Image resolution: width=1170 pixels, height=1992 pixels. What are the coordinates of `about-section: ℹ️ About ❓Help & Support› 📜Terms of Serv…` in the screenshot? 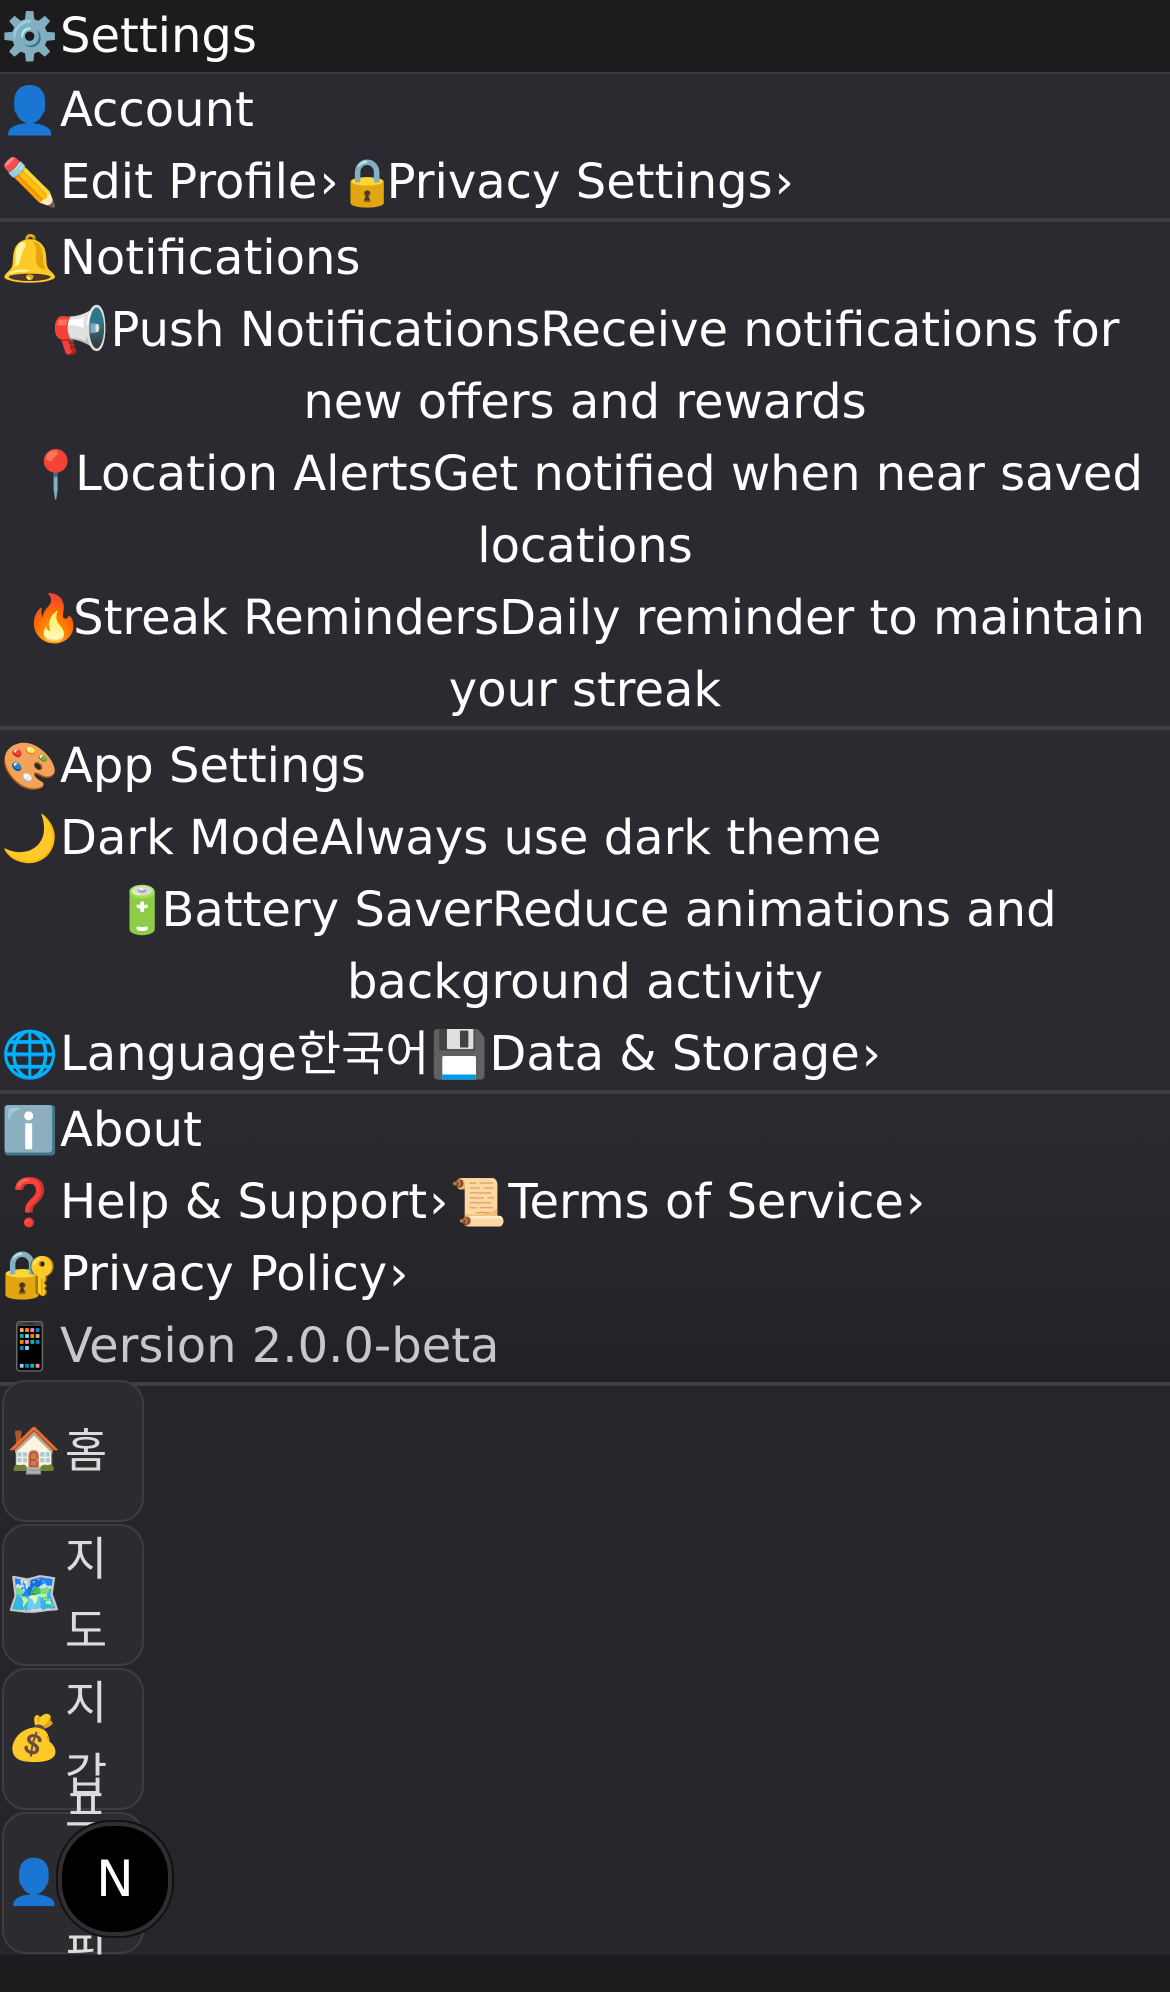 It's located at (585, 1240).